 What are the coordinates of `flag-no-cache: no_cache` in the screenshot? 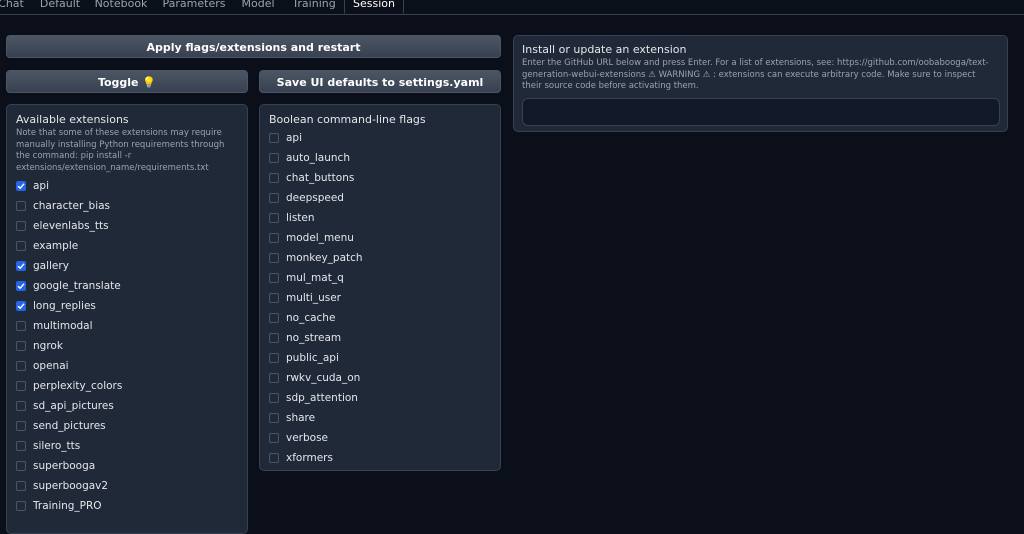 It's located at (302, 318).